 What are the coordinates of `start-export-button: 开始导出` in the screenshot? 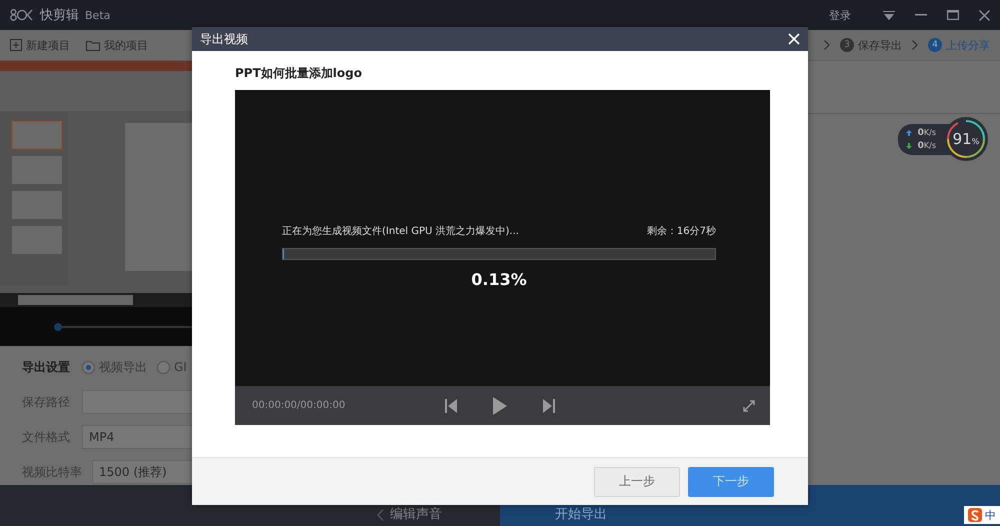 It's located at (581, 515).